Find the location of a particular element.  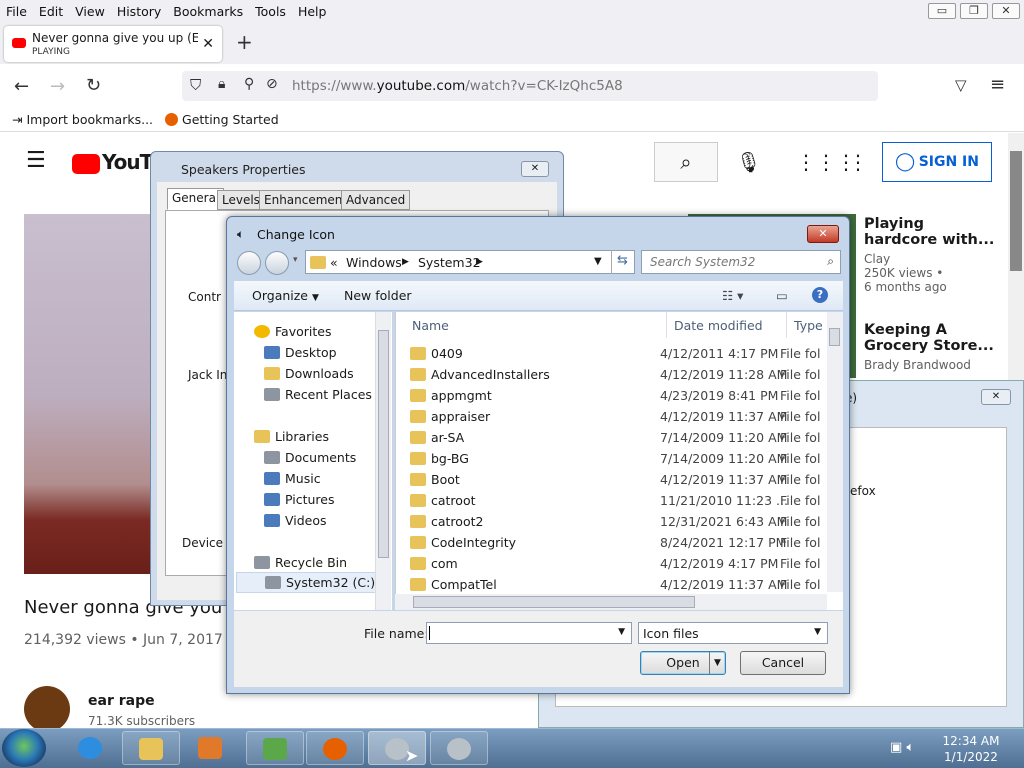

tab-youtube: Never gonna give you up (Earra PLAYING ✕ is located at coordinates (113, 44).